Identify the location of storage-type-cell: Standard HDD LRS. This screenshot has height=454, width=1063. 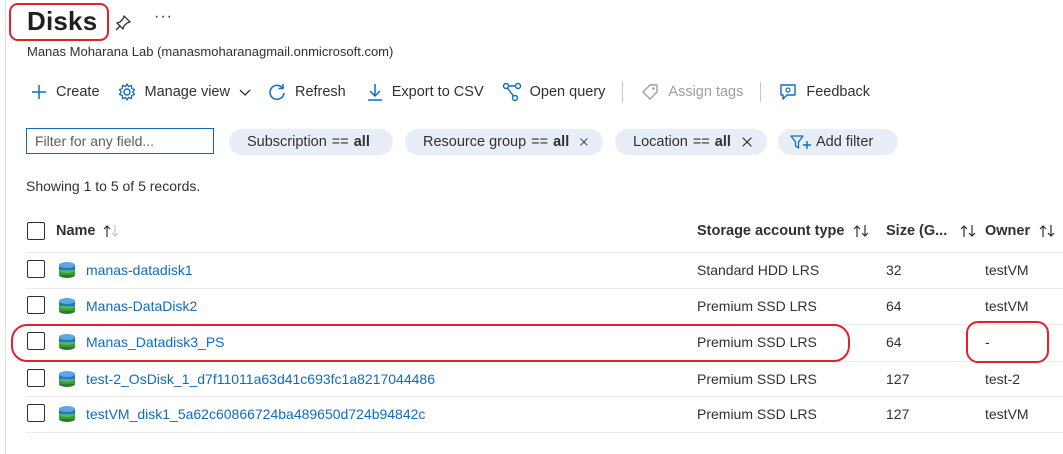
(758, 270).